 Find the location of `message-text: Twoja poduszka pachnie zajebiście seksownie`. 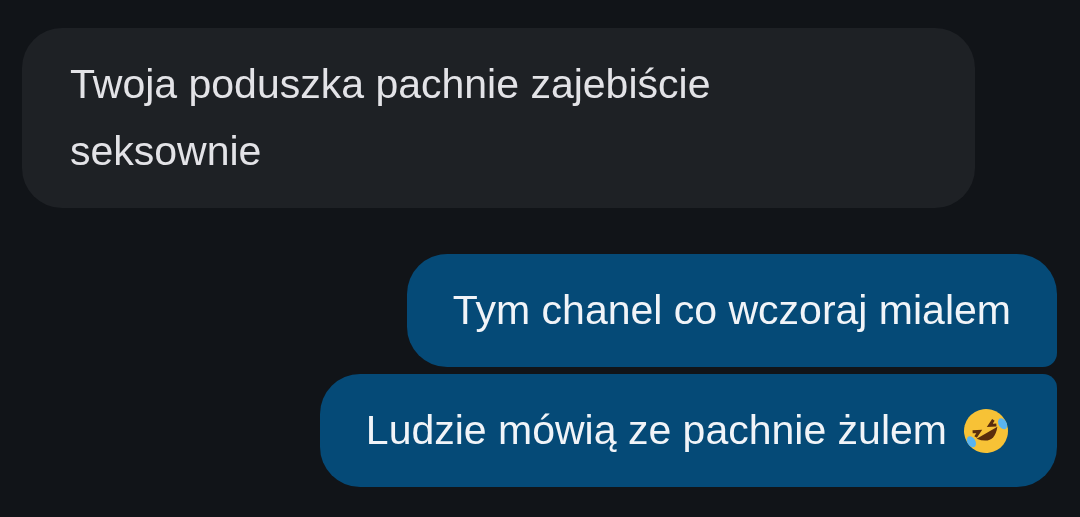

message-text: Twoja poduszka pachnie zajebiście seksownie is located at coordinates (391, 118).